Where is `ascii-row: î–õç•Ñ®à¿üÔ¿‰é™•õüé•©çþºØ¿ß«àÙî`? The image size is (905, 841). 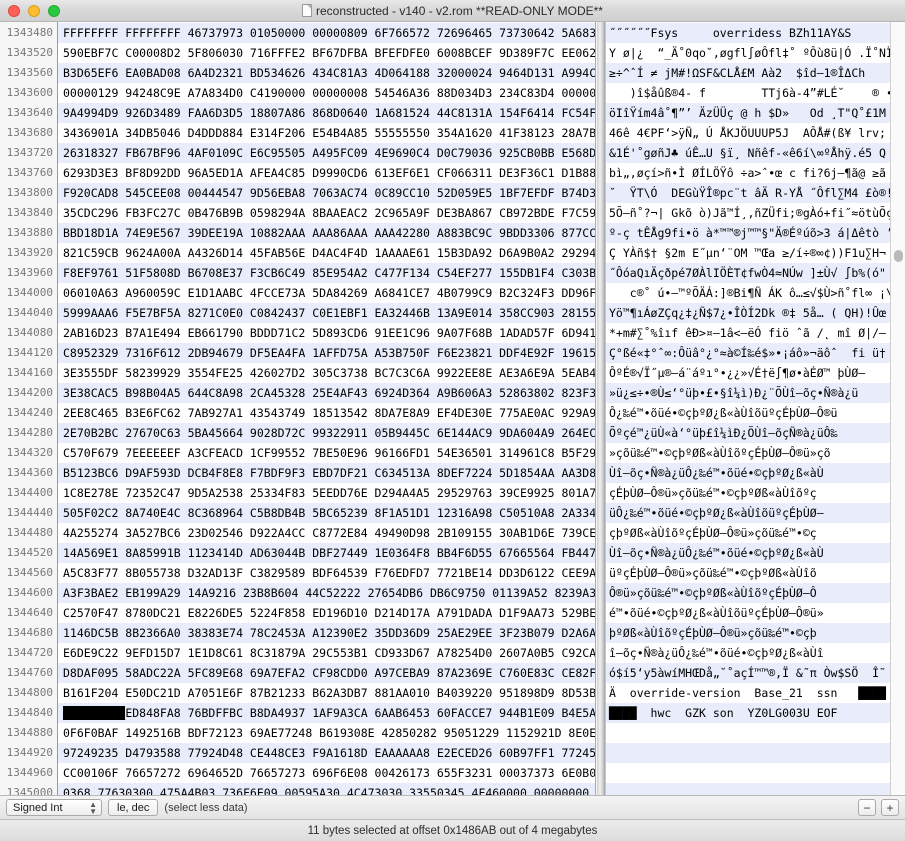
ascii-row: î–õç•Ñ®à¿üÔ¿‰é™•õüé•©çþºØ¿ß«àÙî is located at coordinates (748, 653).